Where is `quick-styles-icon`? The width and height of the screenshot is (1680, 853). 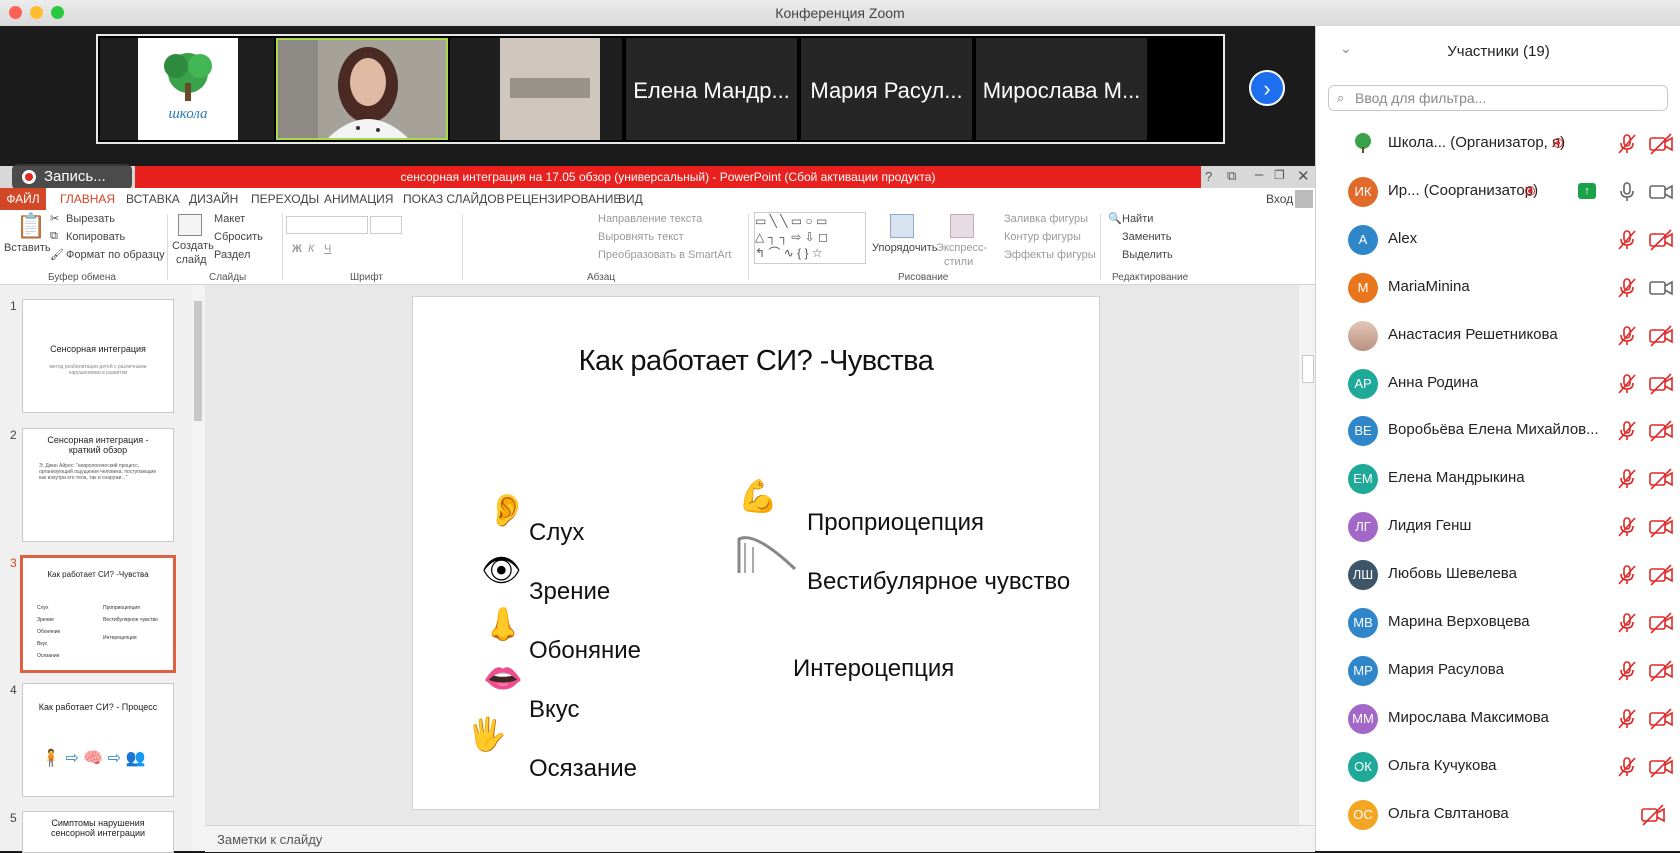 quick-styles-icon is located at coordinates (962, 226).